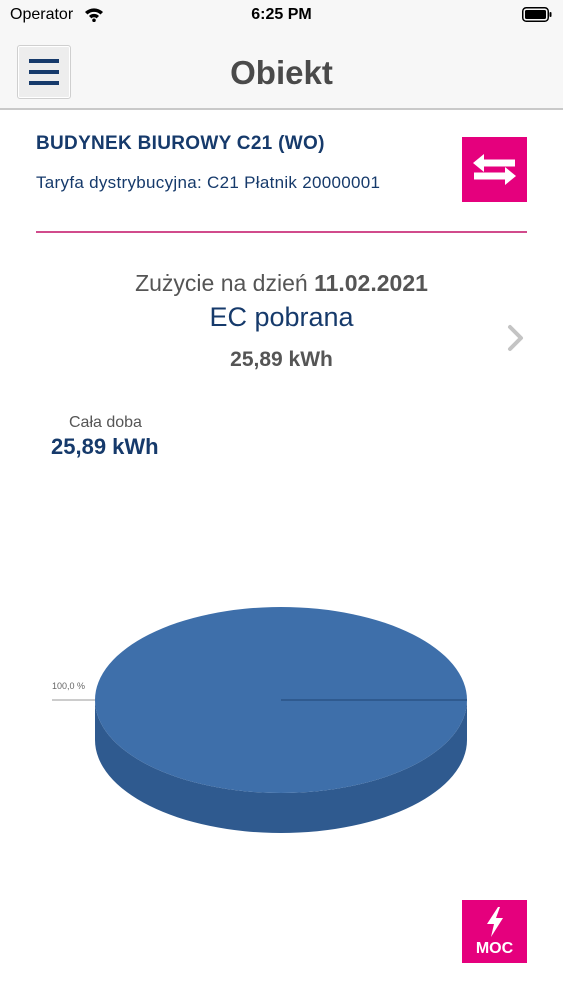 The height and width of the screenshot is (1000, 563). I want to click on header-divider, so click(281, 232).